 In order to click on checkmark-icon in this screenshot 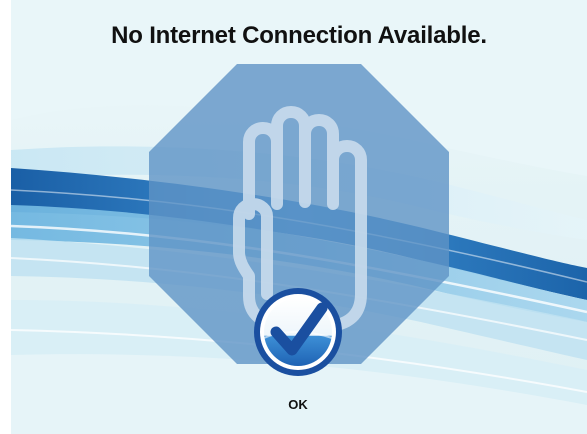, I will do `click(298, 332)`.